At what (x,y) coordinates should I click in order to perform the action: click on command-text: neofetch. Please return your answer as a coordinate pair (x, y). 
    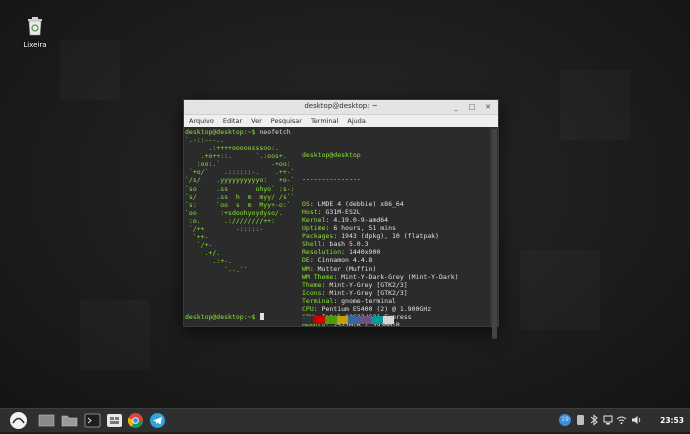
    Looking at the image, I should click on (273, 132).